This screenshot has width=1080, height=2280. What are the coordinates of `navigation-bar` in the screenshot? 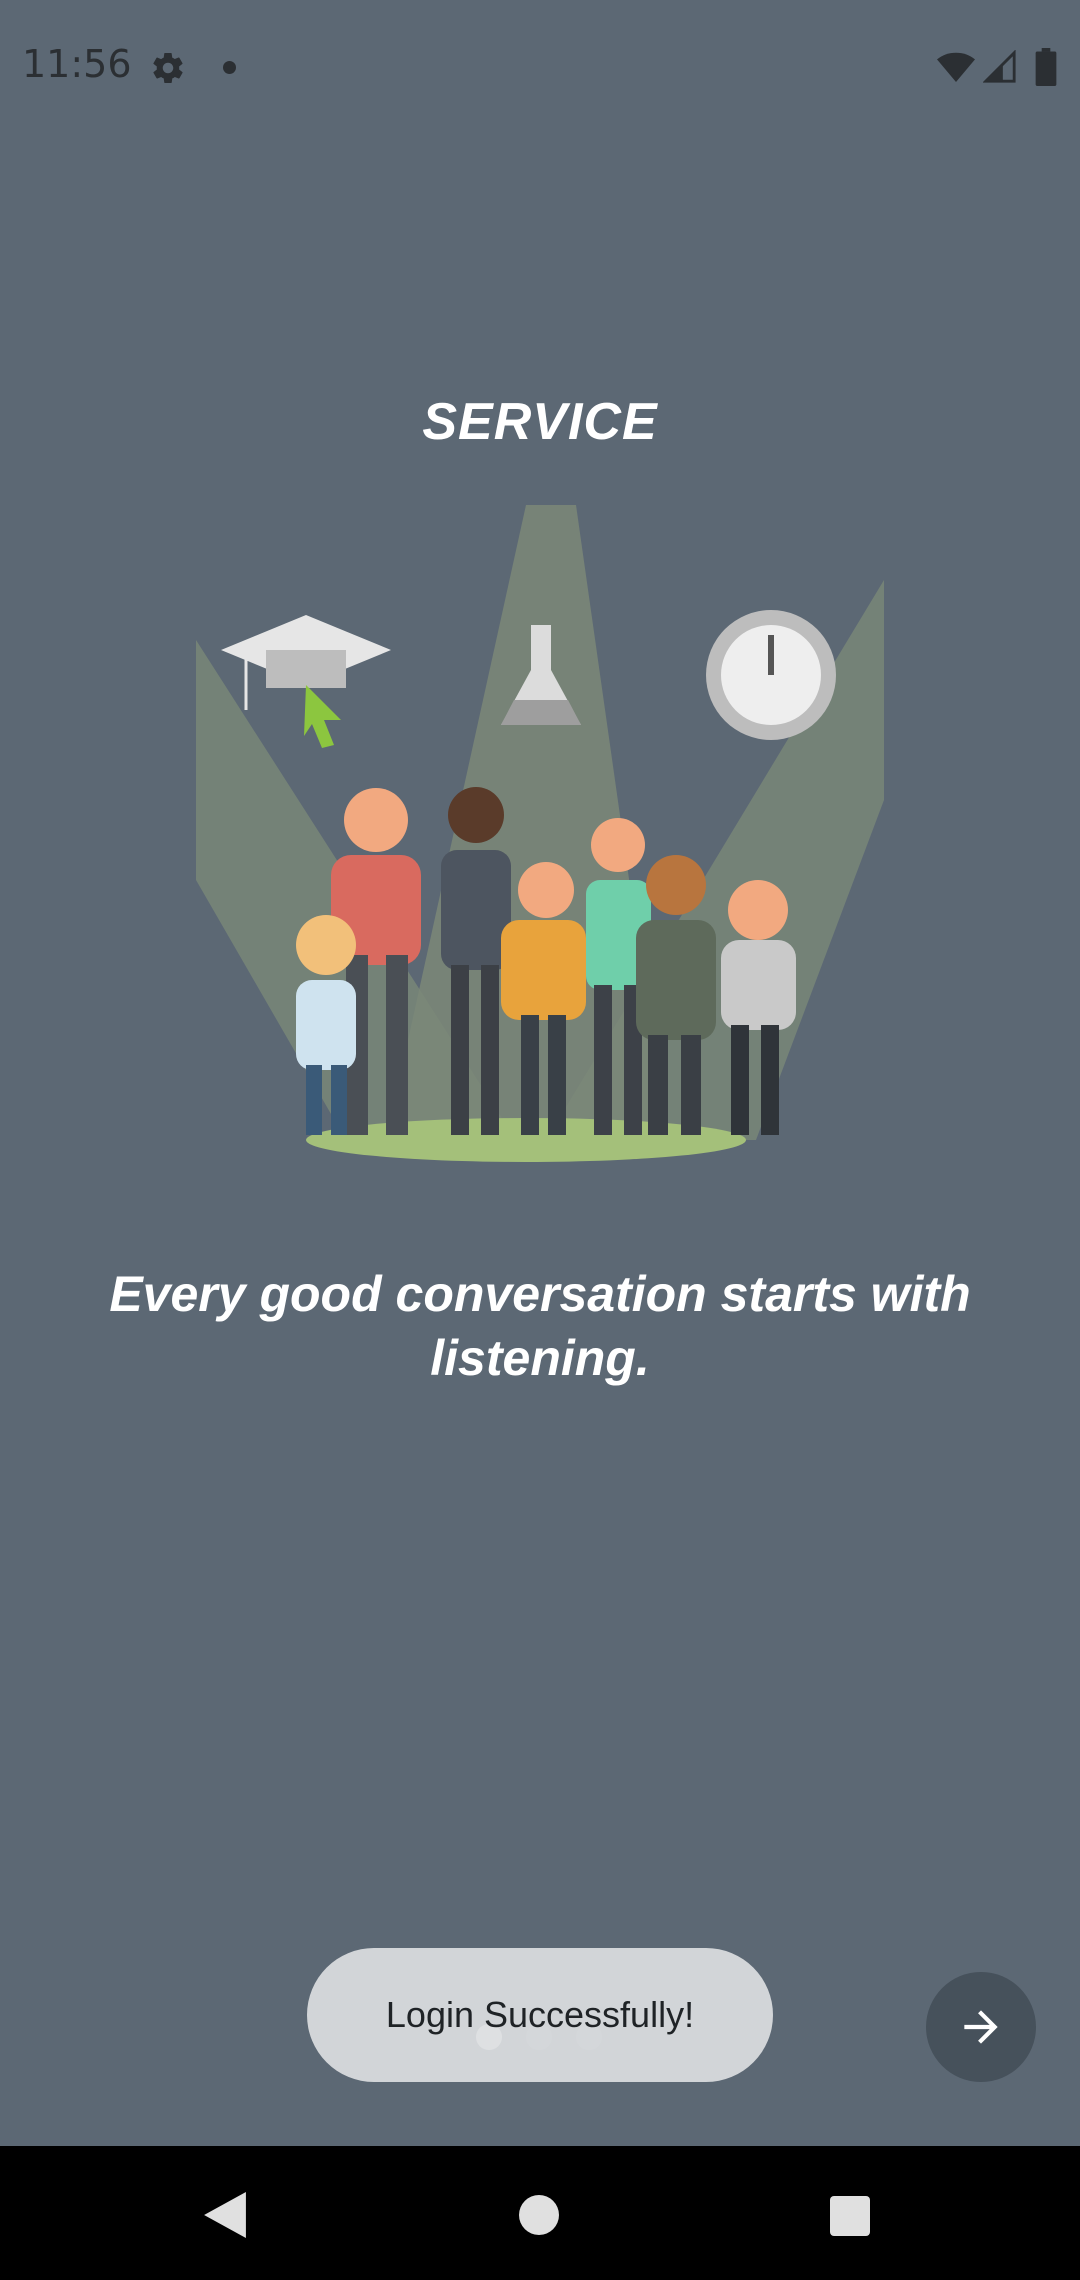 It's located at (540, 2213).